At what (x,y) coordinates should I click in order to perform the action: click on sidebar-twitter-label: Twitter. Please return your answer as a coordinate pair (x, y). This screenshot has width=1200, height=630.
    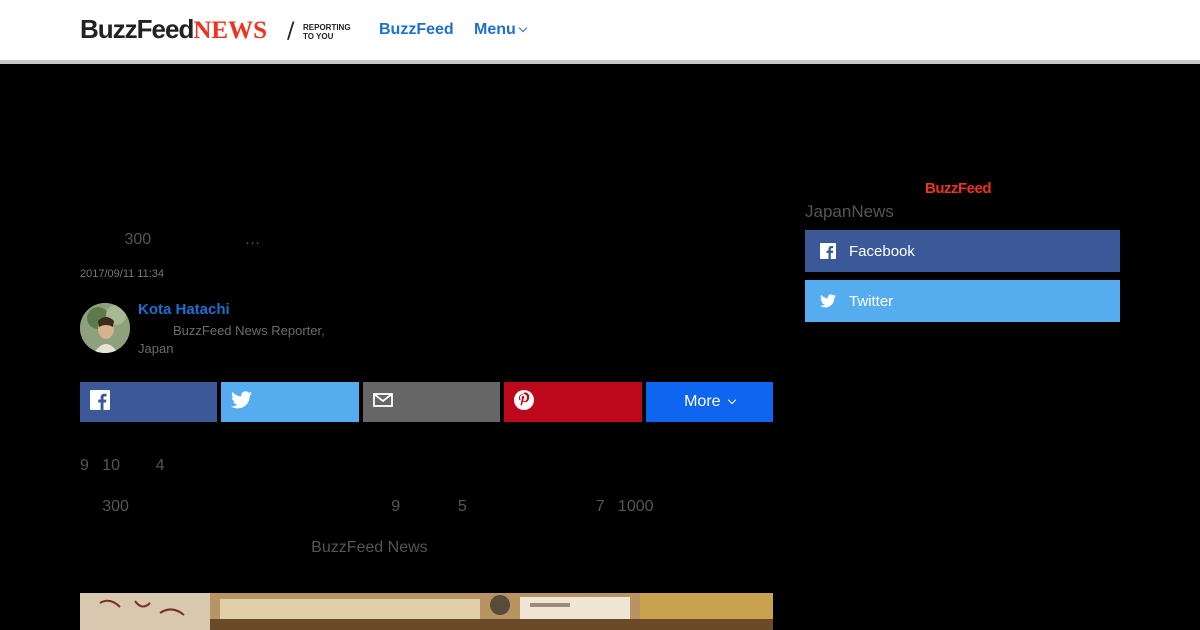
    Looking at the image, I should click on (871, 301).